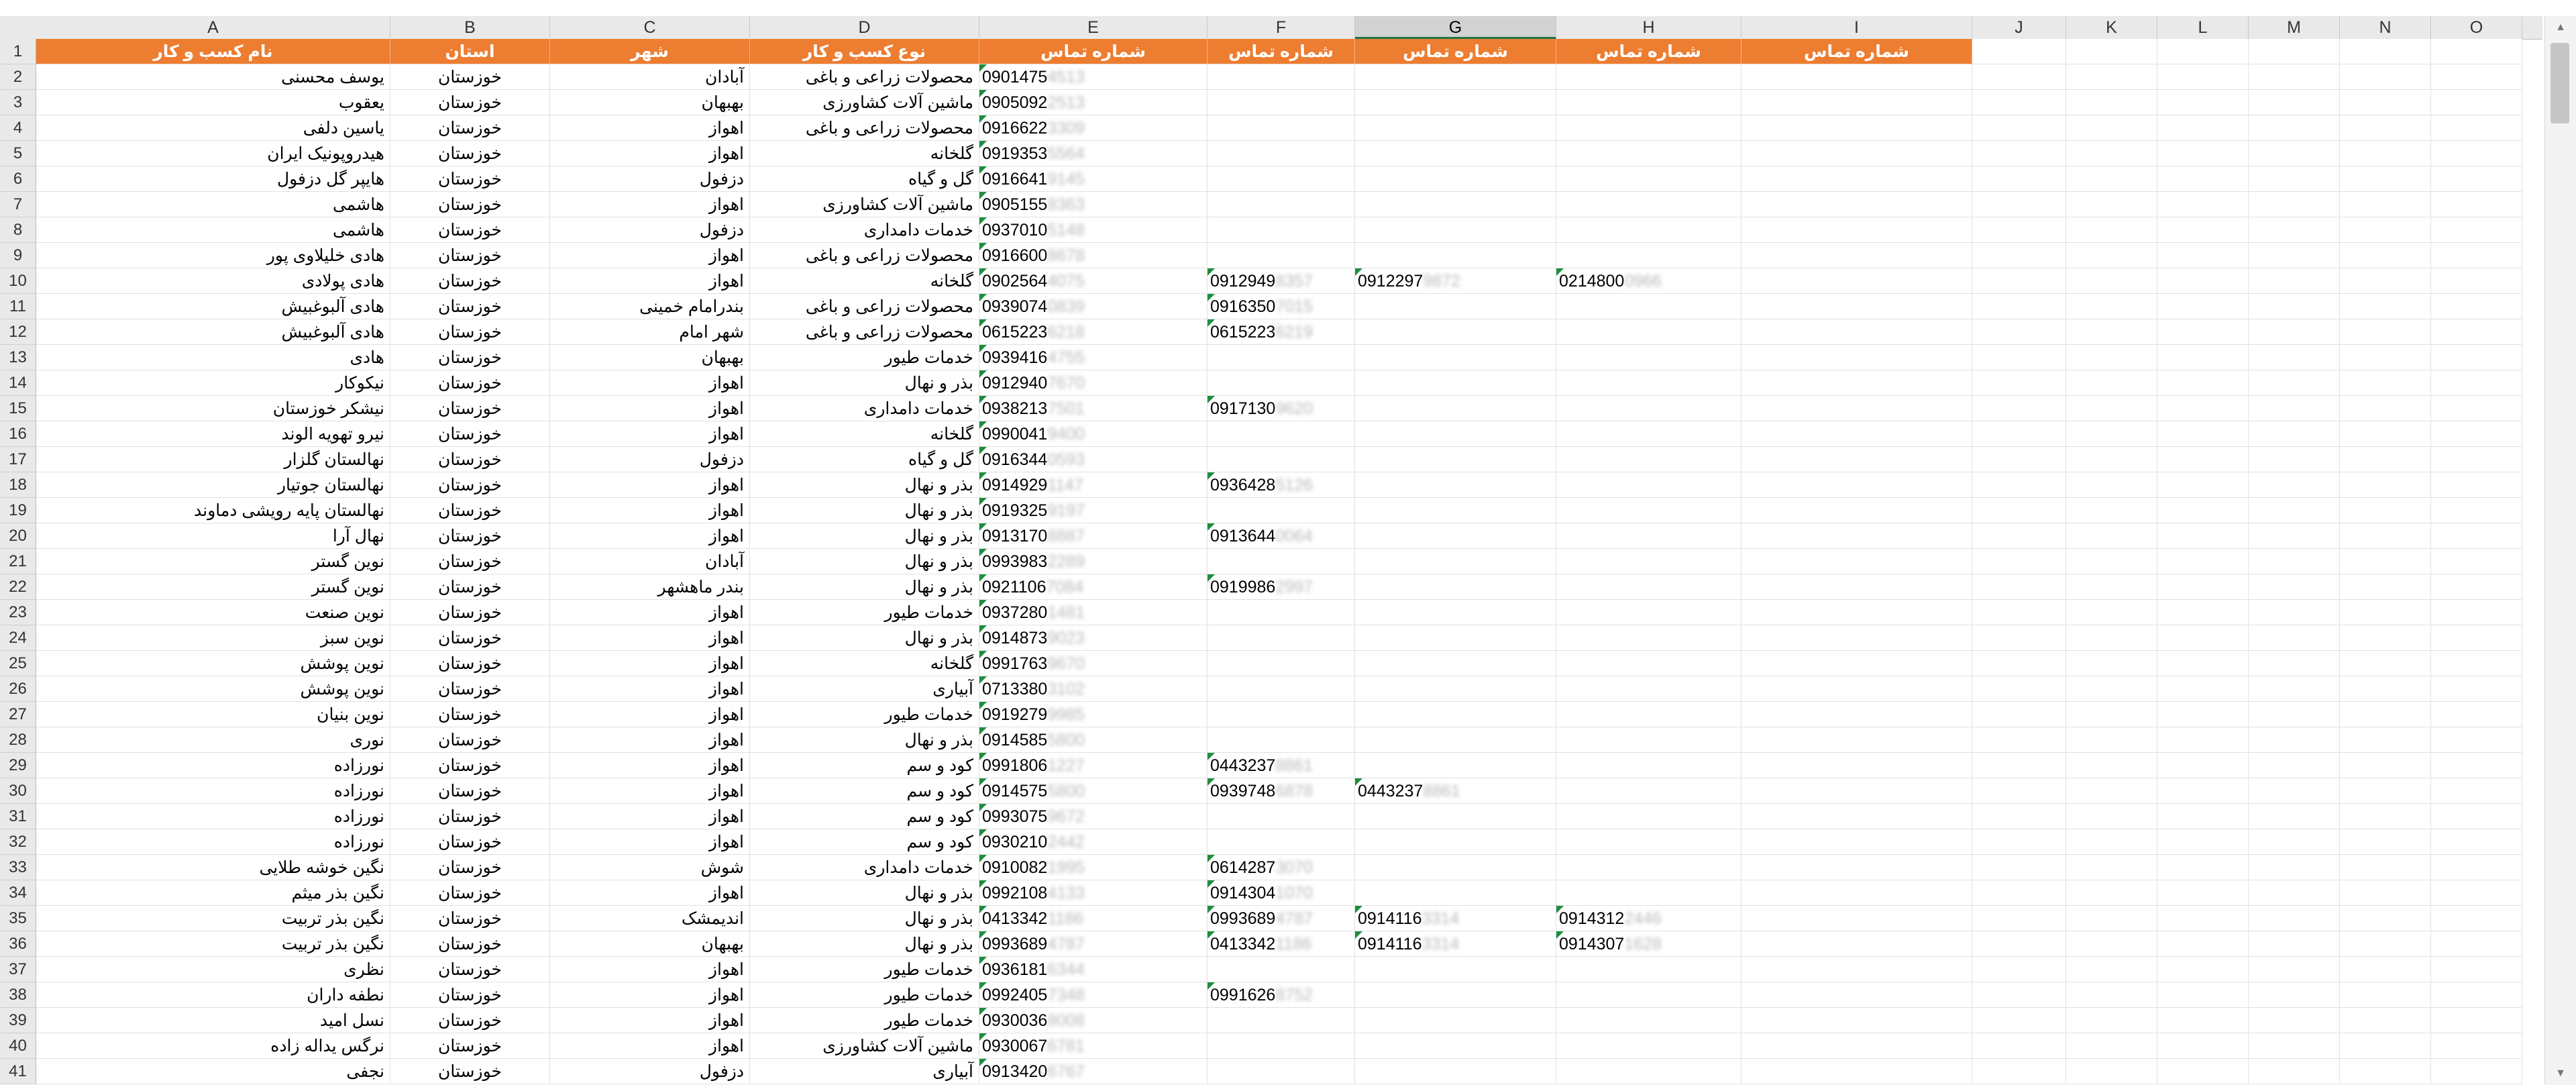 The width and height of the screenshot is (2576, 1085). Describe the element at coordinates (1281, 944) in the screenshot. I see `cell-phone-2: 04133421186` at that location.